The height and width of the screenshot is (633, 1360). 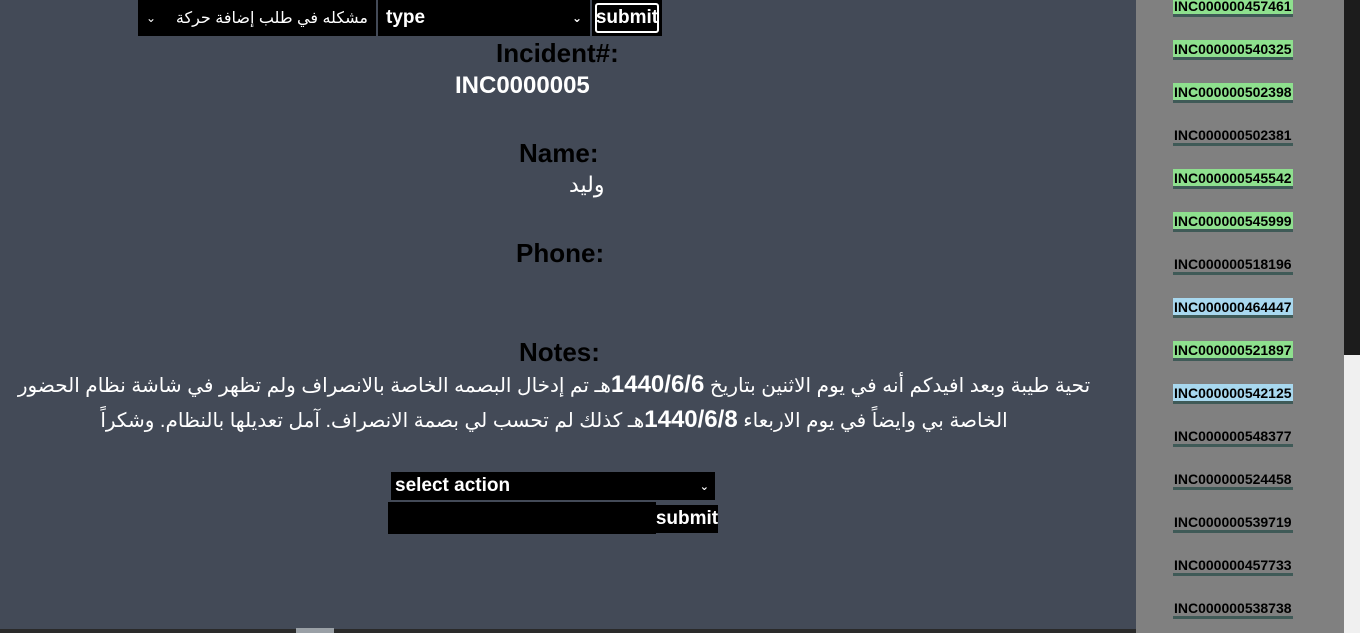 I want to click on incident-link: INC000000538738, so click(x=1233, y=609).